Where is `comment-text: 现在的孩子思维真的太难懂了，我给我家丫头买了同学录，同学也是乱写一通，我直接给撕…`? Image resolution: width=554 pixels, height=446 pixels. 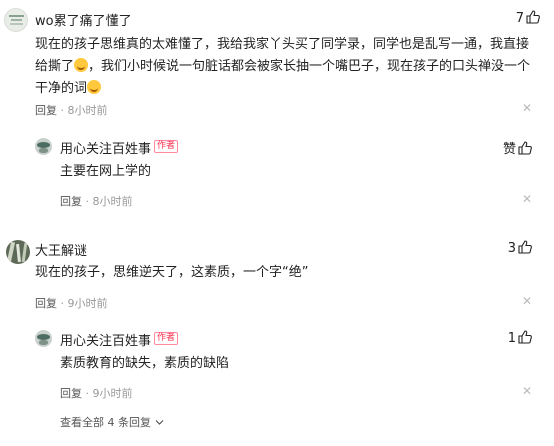
comment-text: 现在的孩子思维真的太难懂了，我给我家丫头买了同学录，同学也是乱写一通，我直接给撕… is located at coordinates (283, 66).